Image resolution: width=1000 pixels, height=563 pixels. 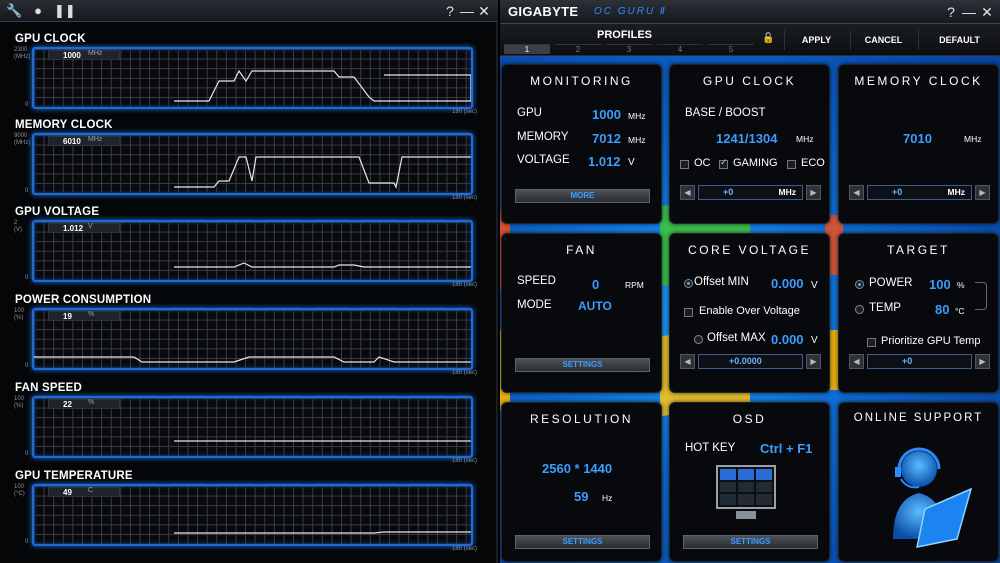 What do you see at coordinates (731, 49) in the screenshot?
I see `profile-tab-5: 5` at bounding box center [731, 49].